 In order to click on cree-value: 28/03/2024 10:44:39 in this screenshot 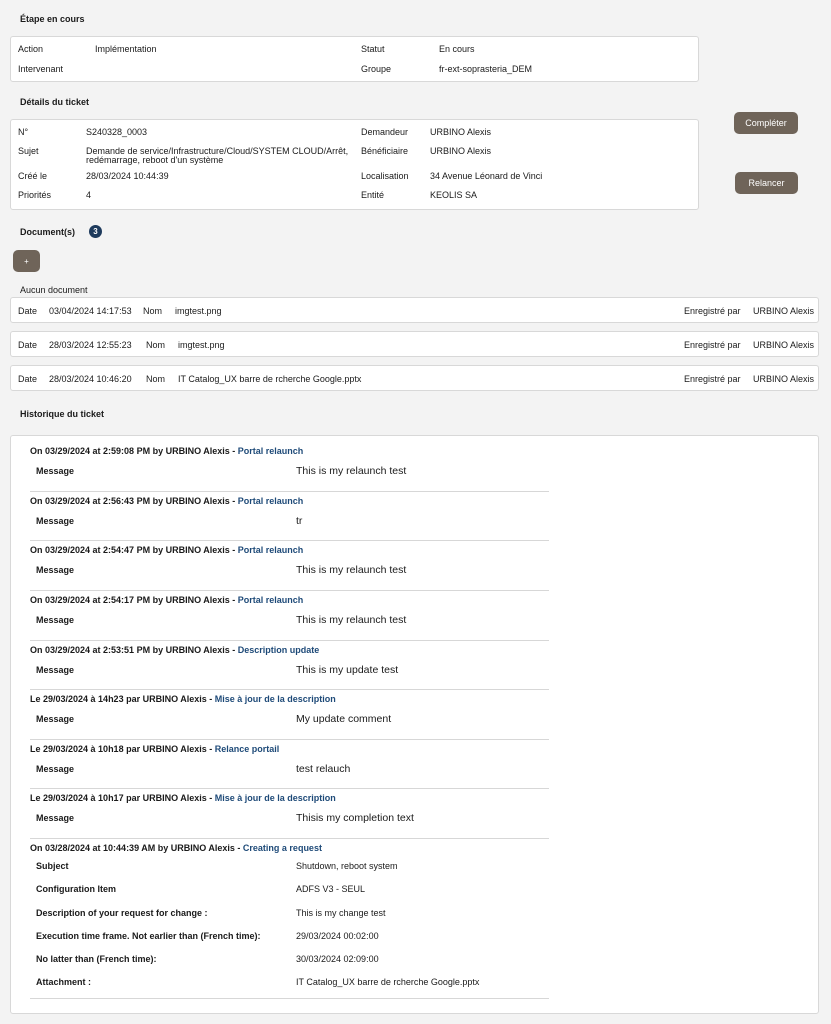, I will do `click(127, 176)`.